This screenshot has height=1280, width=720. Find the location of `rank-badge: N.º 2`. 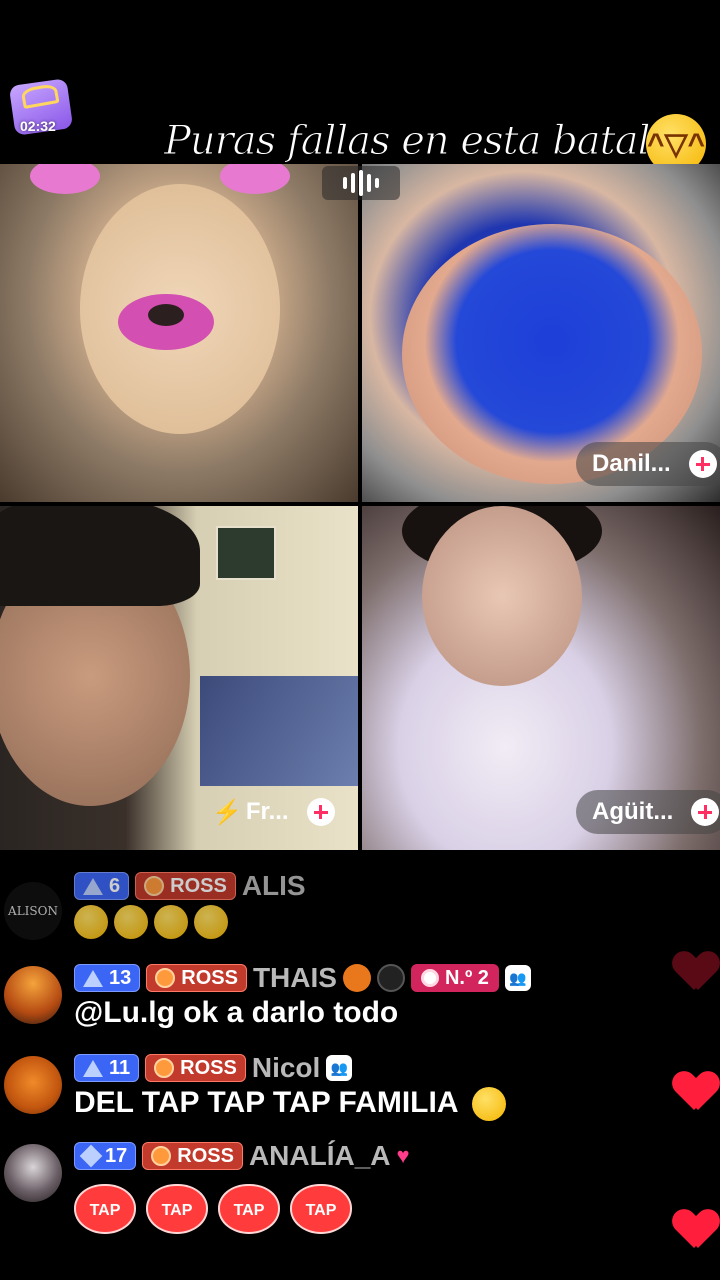

rank-badge: N.º 2 is located at coordinates (454, 978).